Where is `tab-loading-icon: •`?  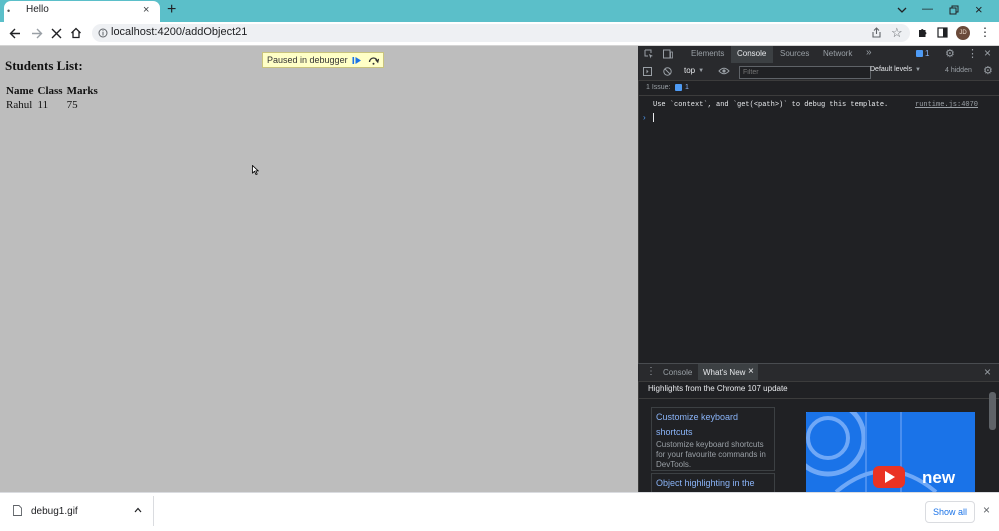
tab-loading-icon: • is located at coordinates (9, 11).